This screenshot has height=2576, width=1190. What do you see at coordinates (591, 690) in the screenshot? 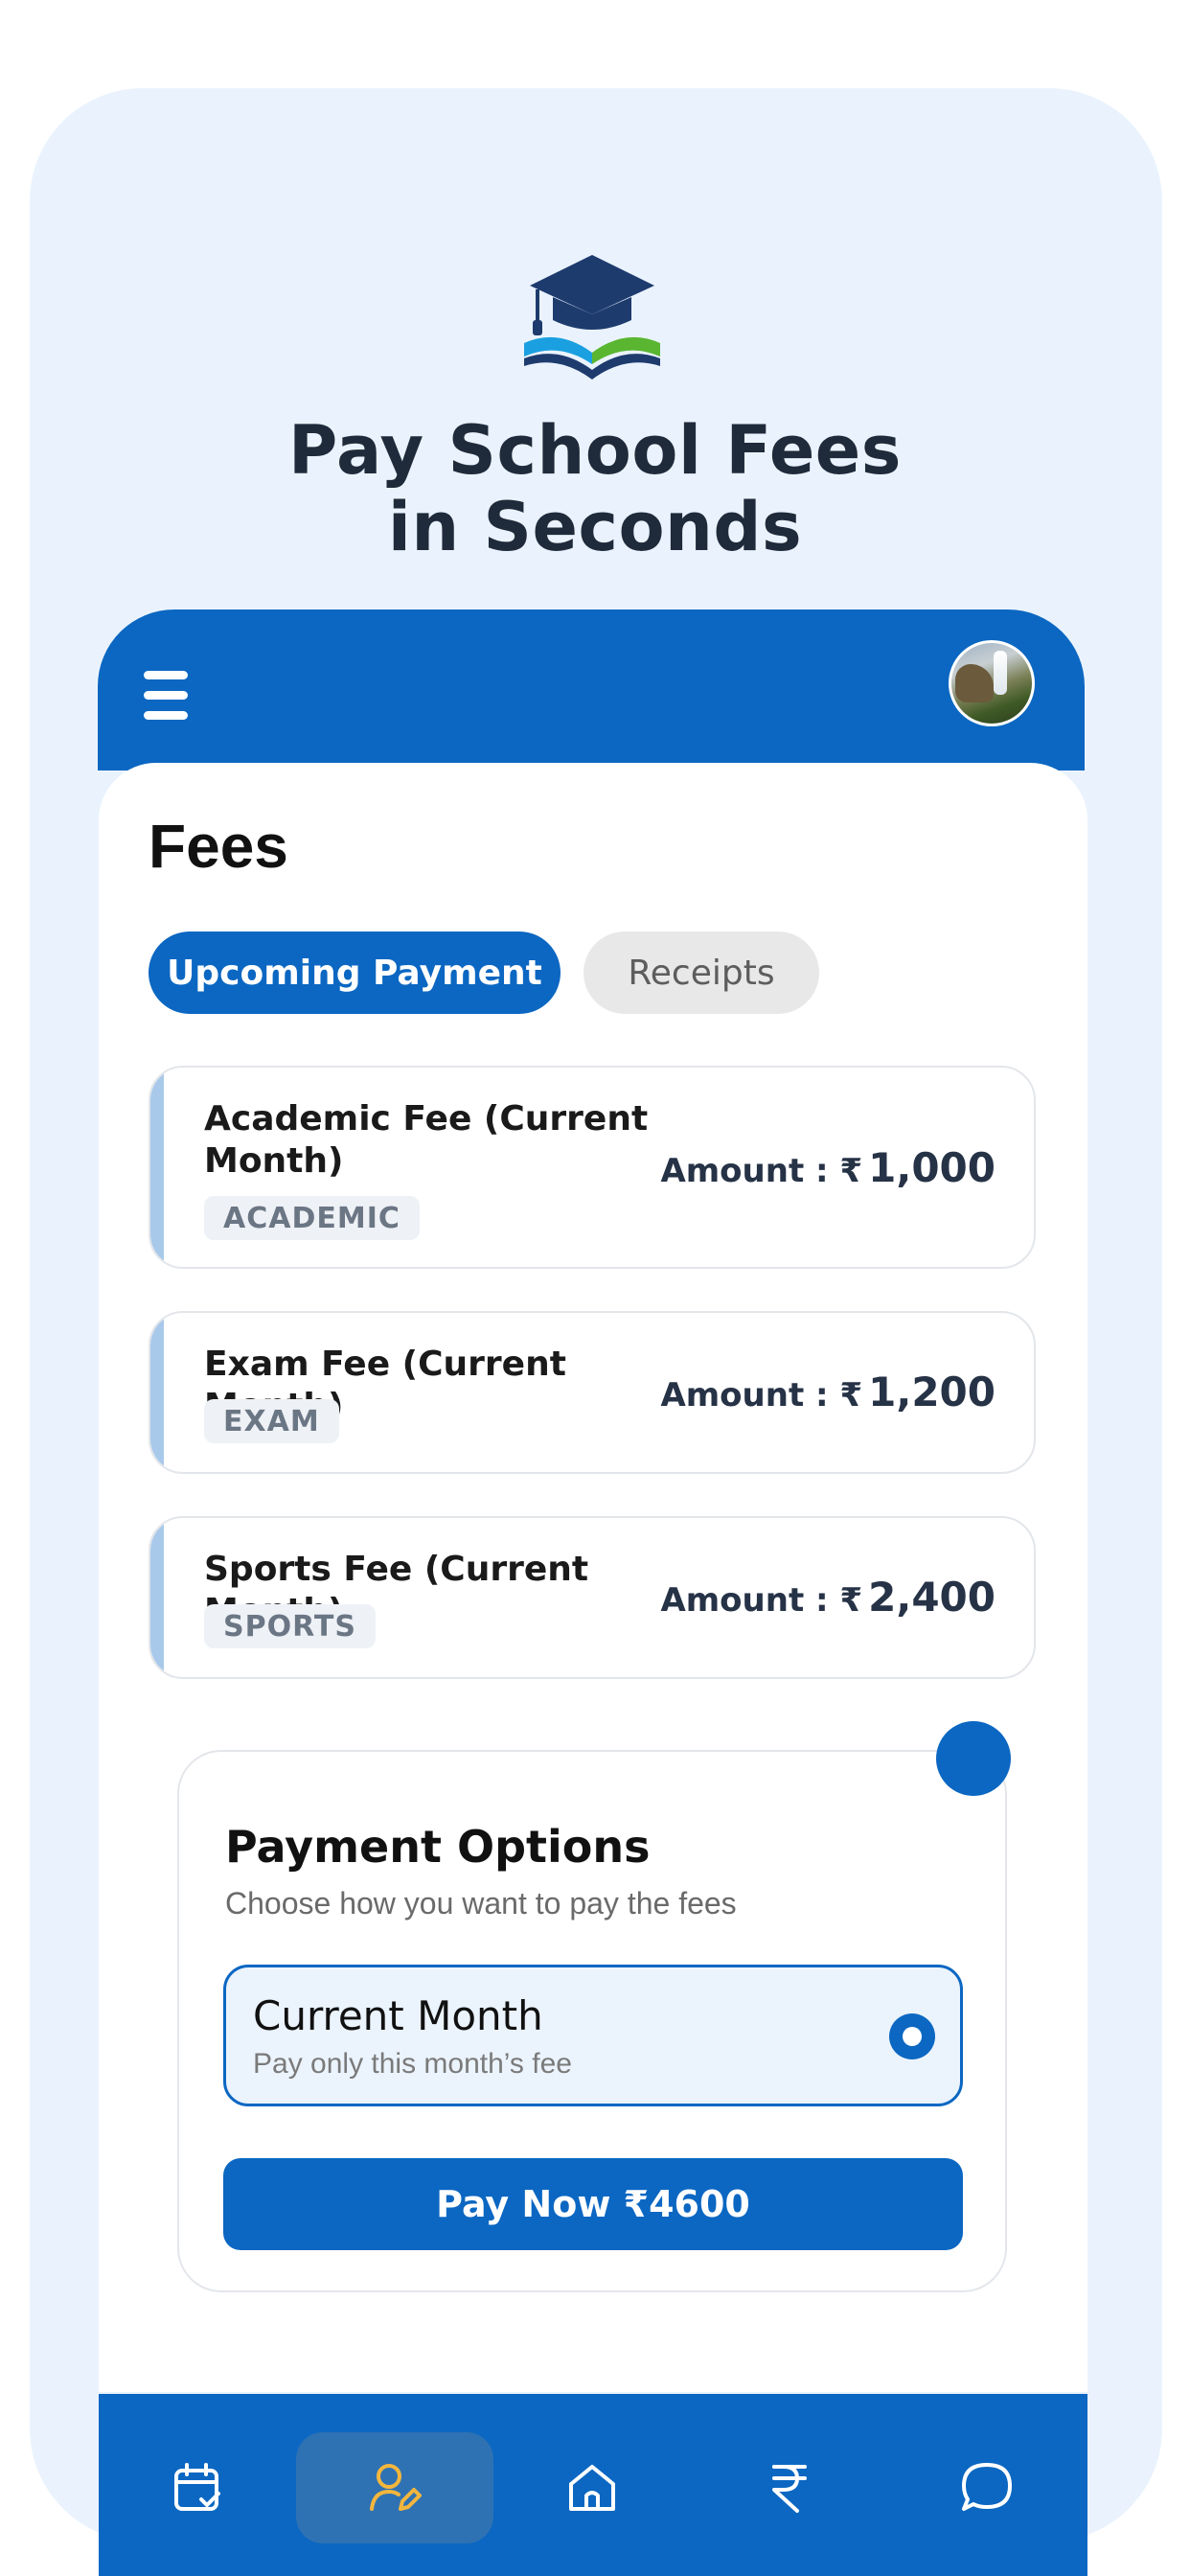
I see `app-header` at bounding box center [591, 690].